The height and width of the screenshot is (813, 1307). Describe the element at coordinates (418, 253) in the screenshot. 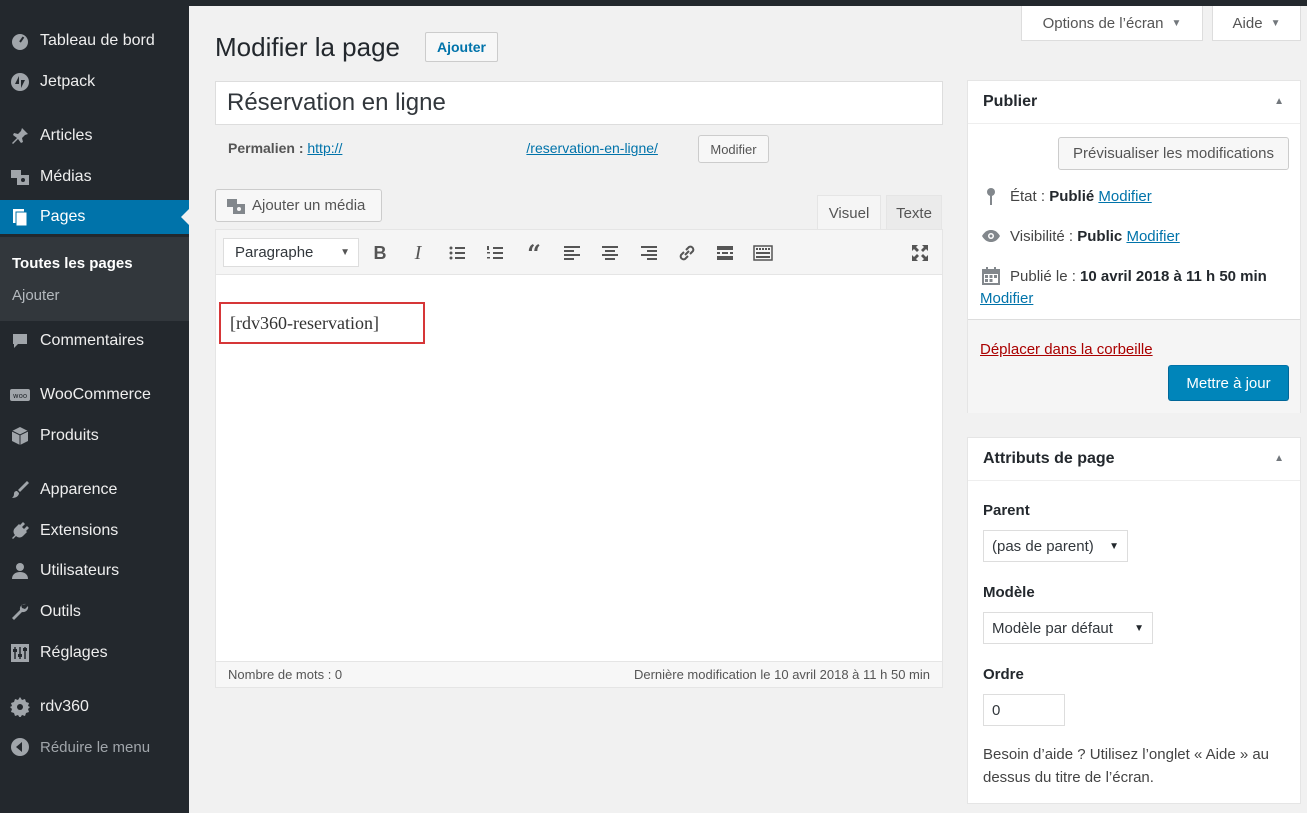

I see `italic-icon: I` at that location.